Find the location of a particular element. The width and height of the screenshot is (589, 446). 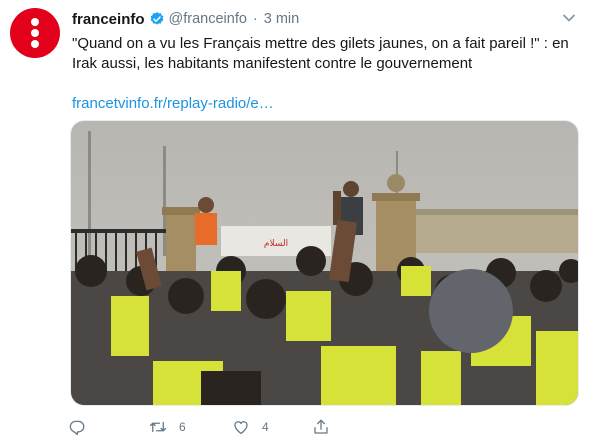

share-button is located at coordinates (321, 427).